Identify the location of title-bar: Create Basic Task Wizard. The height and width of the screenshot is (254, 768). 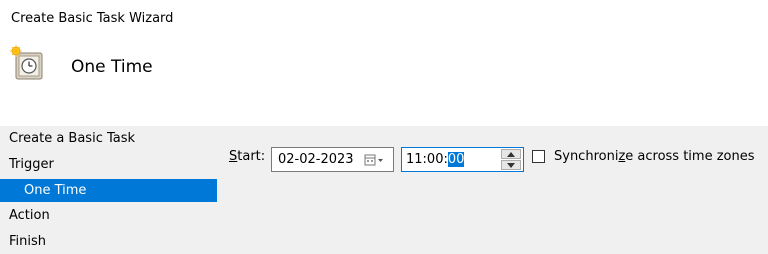
(384, 19).